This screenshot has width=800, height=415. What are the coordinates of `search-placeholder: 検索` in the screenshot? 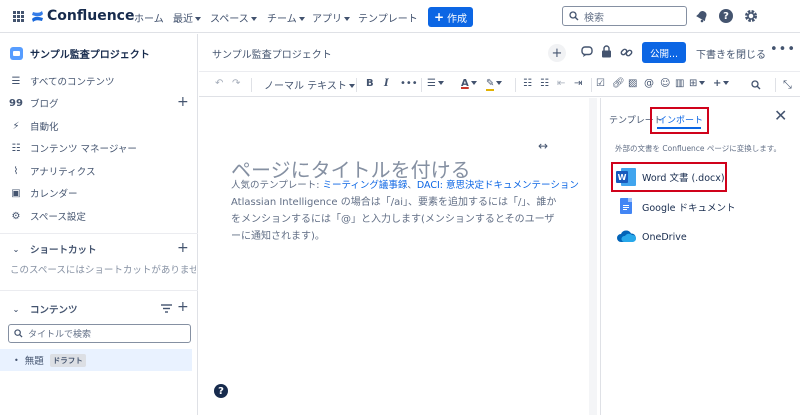 It's located at (594, 18).